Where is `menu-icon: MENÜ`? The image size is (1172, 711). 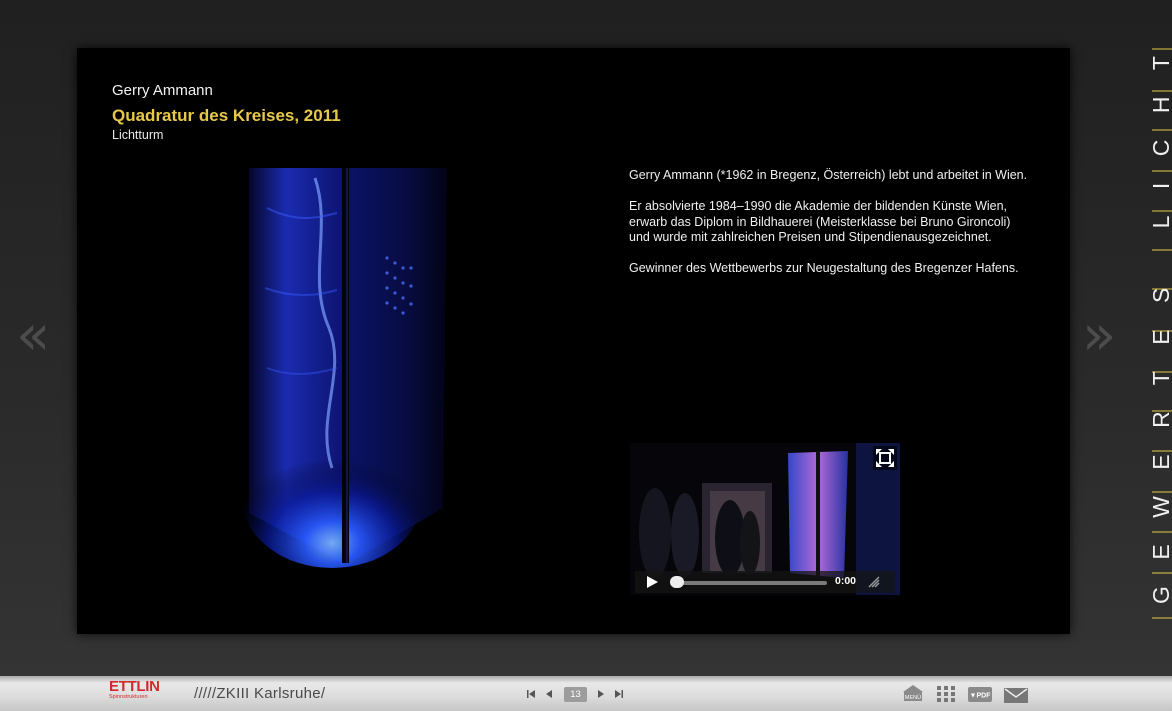
menu-icon: MENÜ is located at coordinates (913, 693).